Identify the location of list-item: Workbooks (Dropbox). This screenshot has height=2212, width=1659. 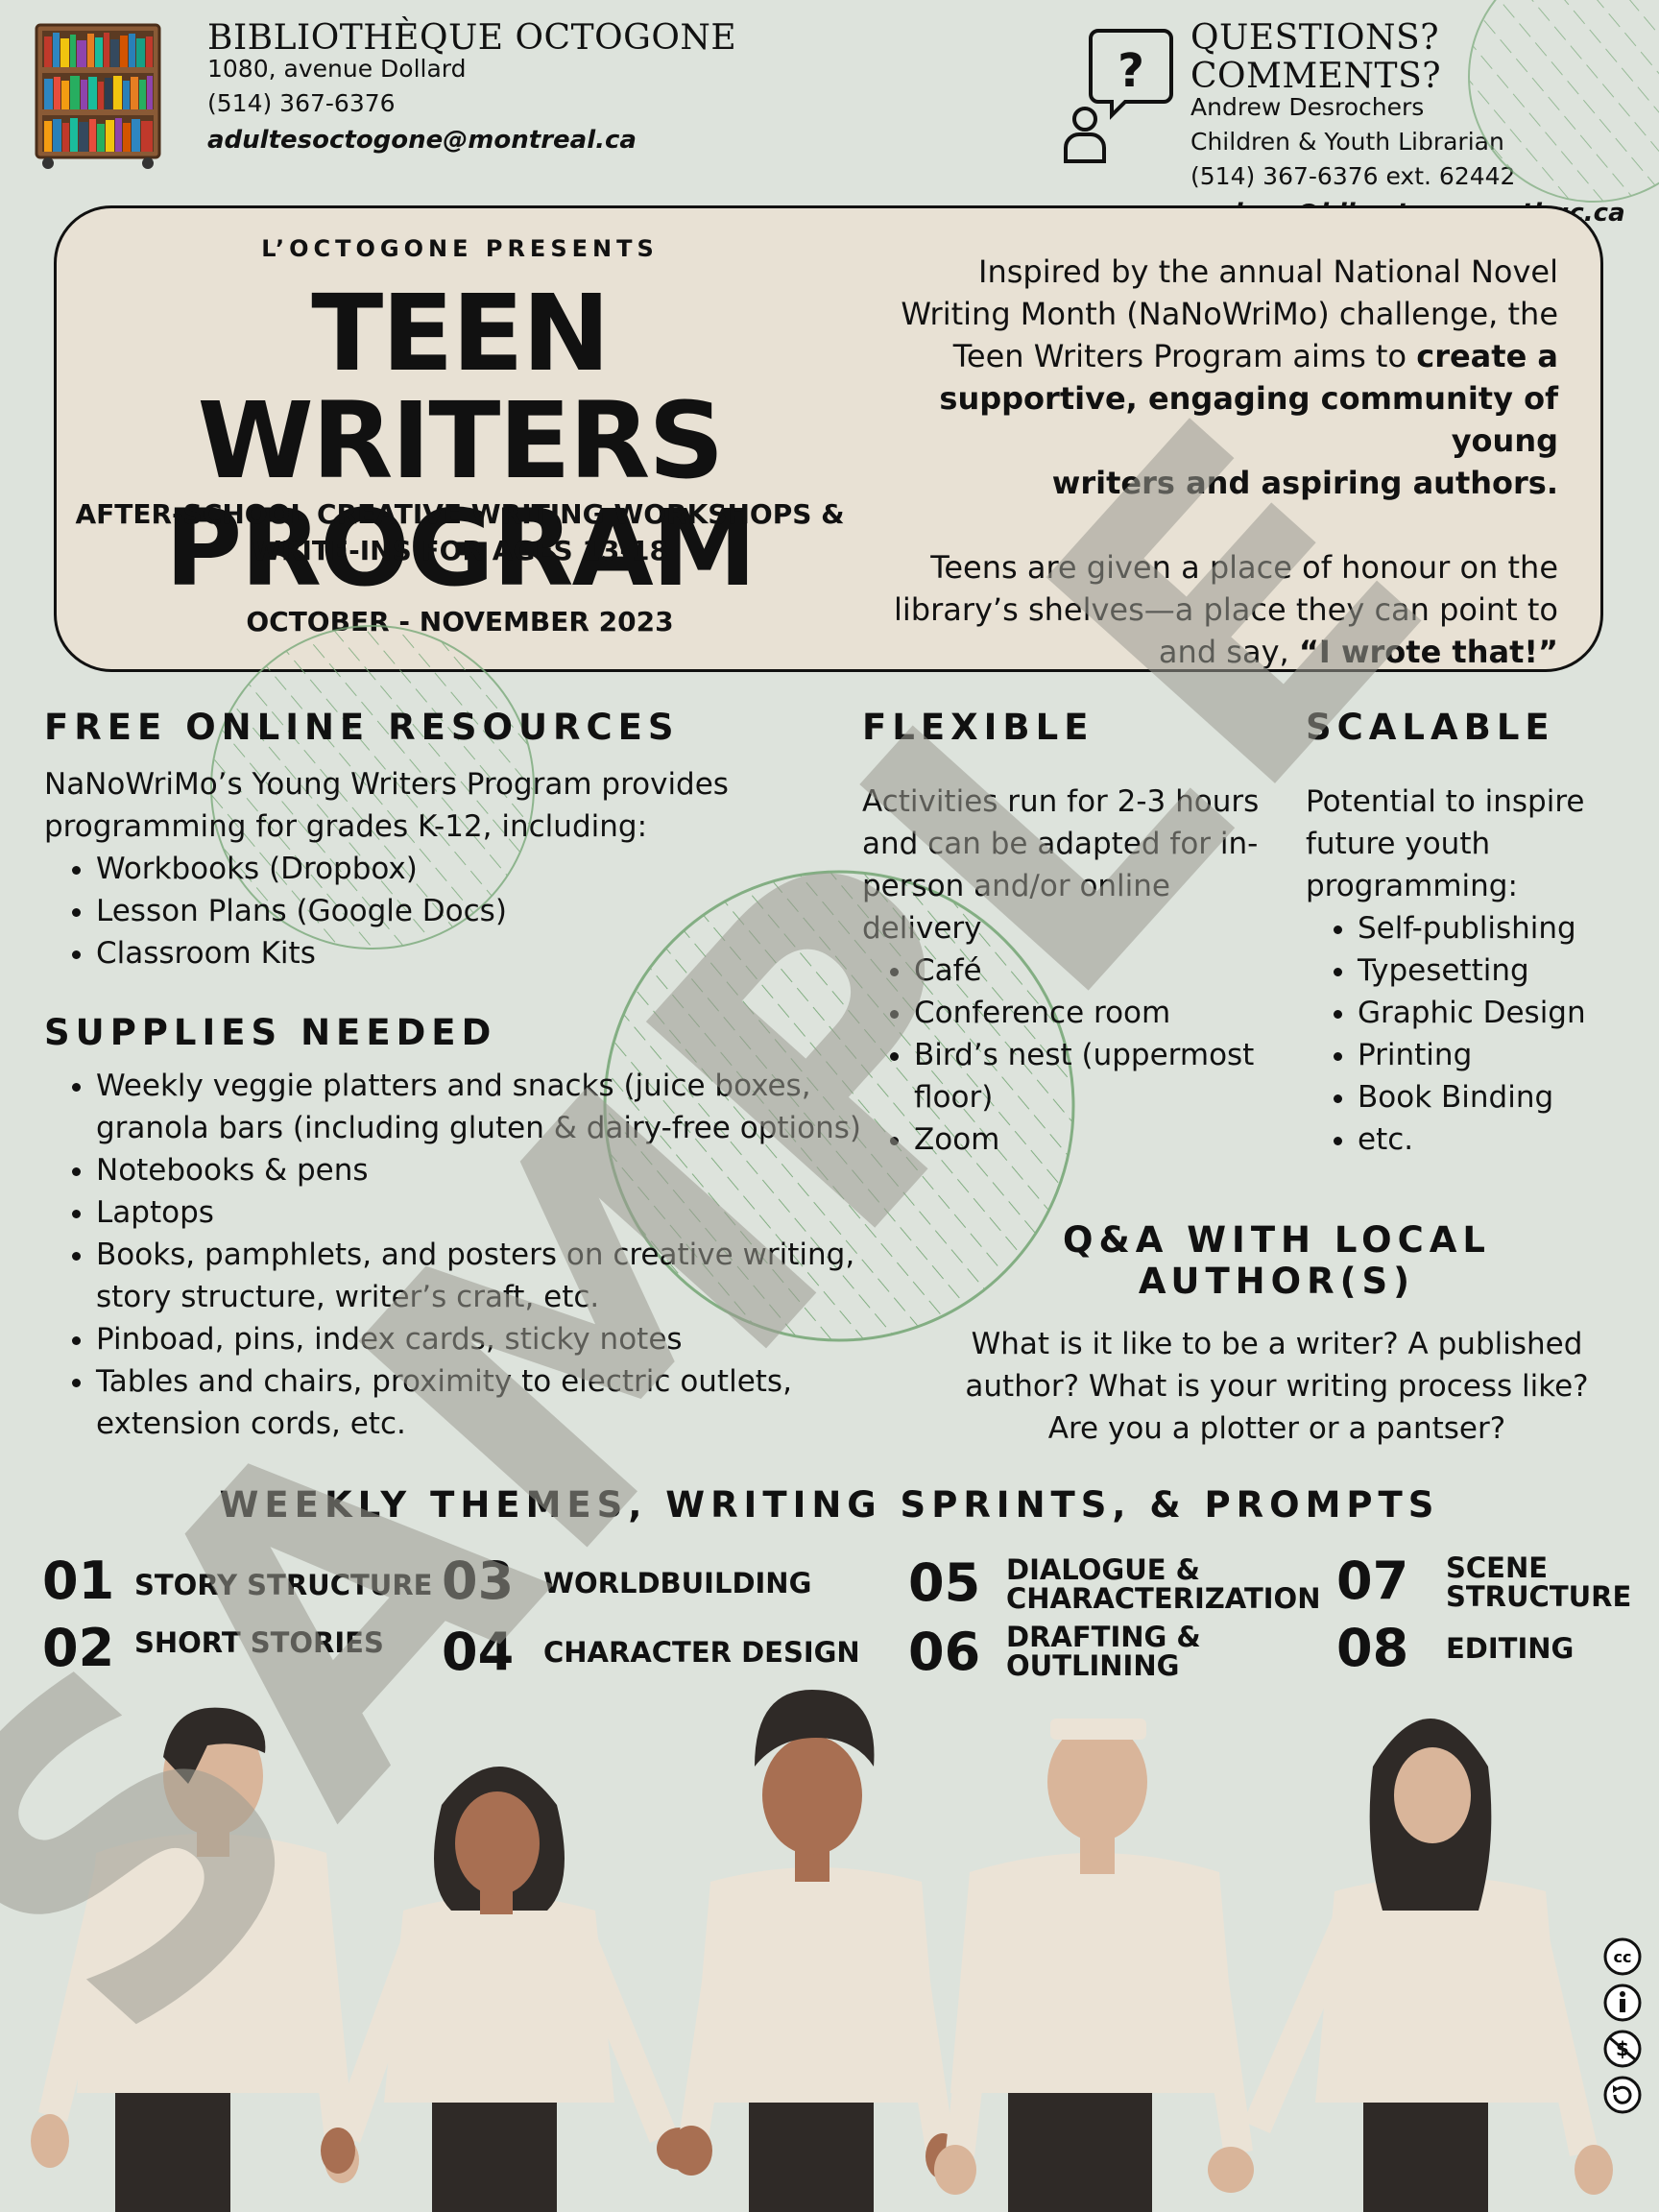
(474, 869).